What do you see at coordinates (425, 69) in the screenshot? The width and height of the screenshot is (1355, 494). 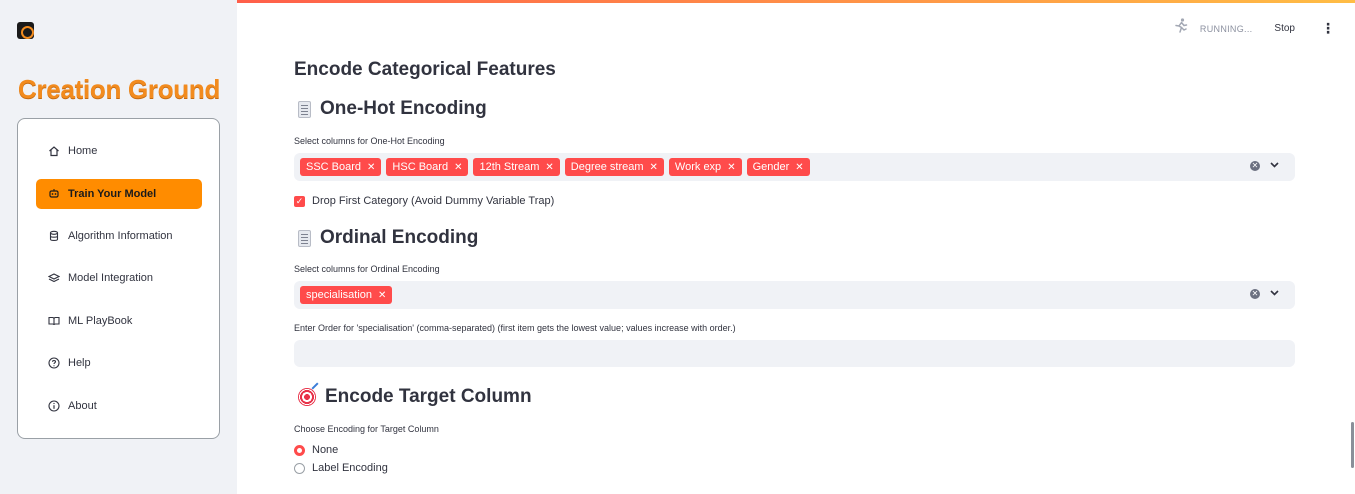 I see `page-title: Encode Categorical Features` at bounding box center [425, 69].